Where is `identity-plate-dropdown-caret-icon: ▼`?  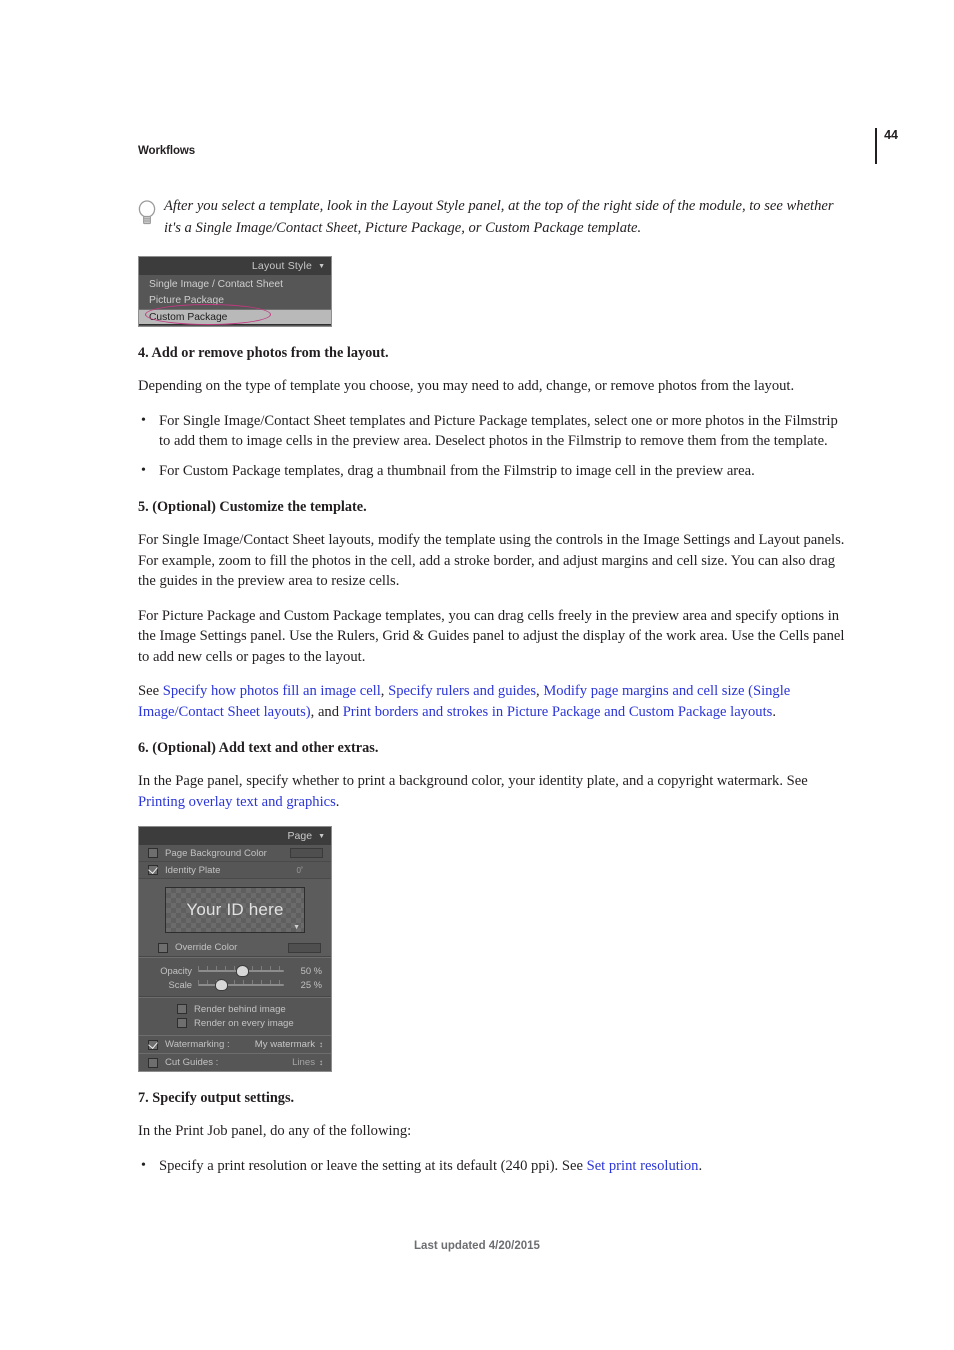 identity-plate-dropdown-caret-icon: ▼ is located at coordinates (296, 927).